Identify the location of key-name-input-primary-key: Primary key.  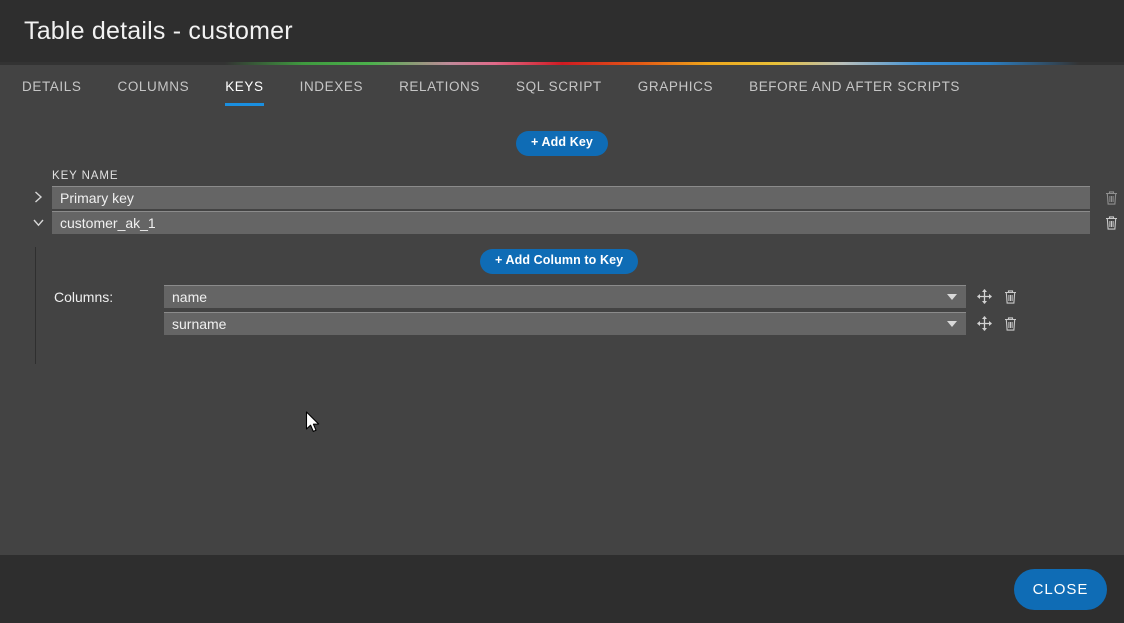
(571, 197).